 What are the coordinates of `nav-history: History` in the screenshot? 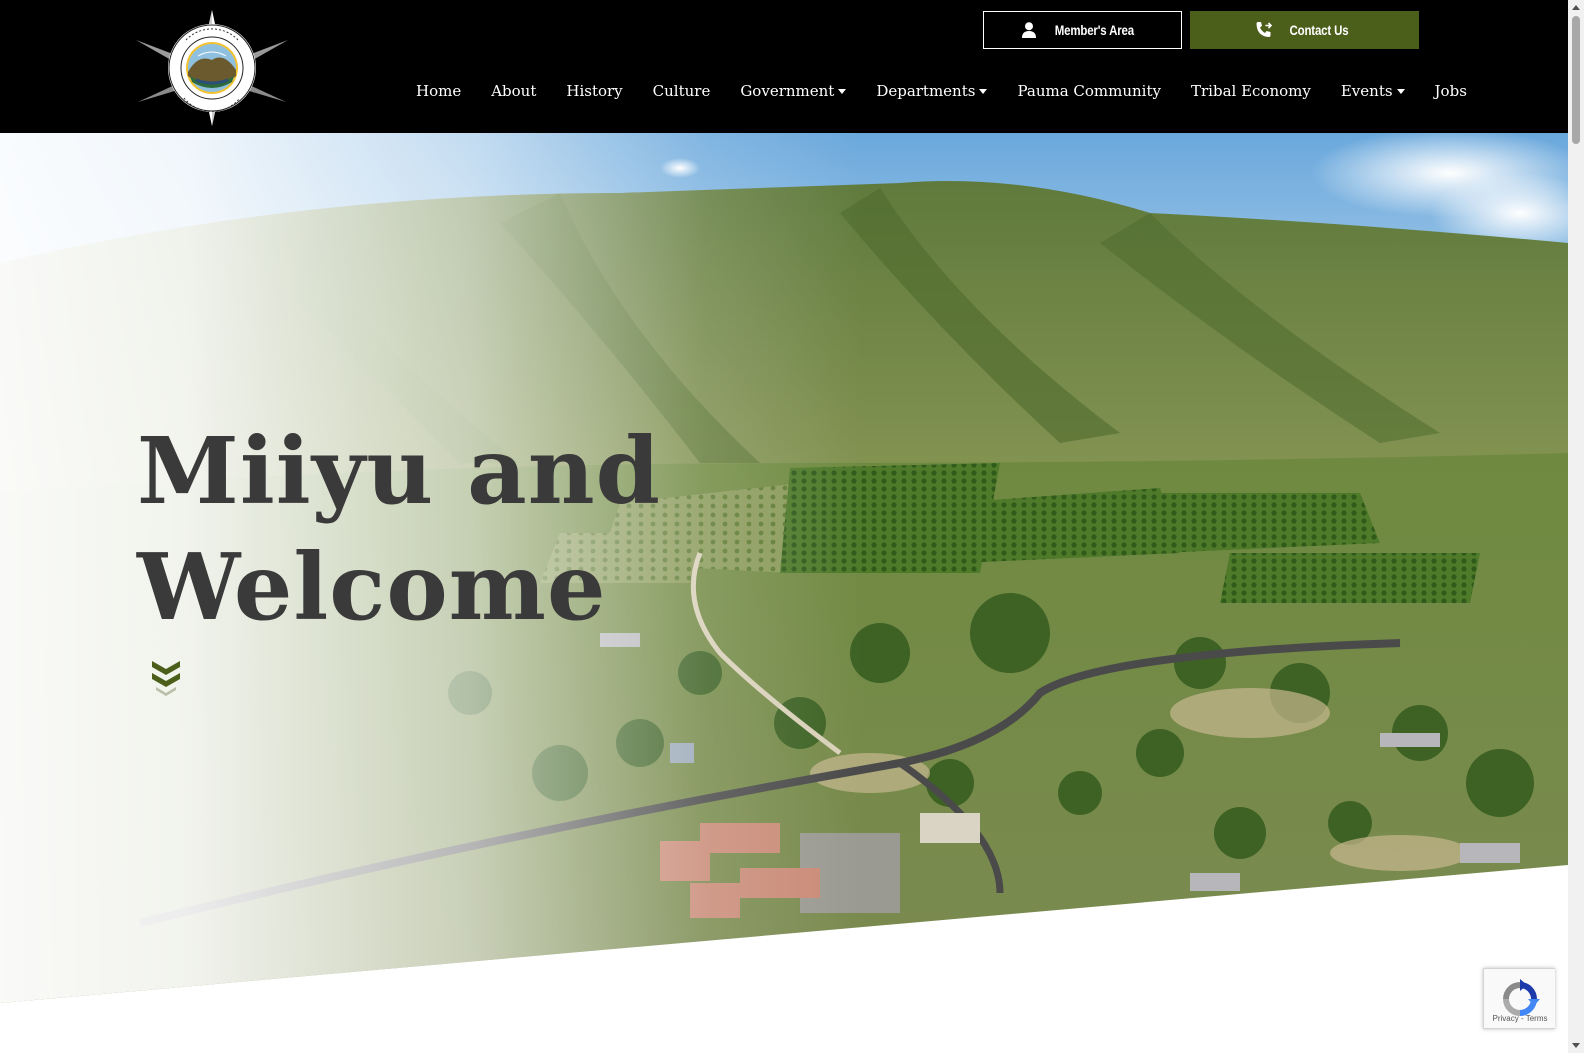 It's located at (594, 91).